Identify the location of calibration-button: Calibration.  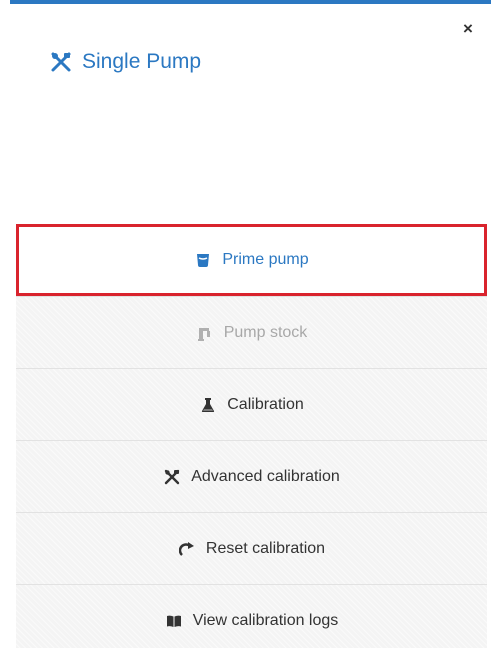
(251, 404).